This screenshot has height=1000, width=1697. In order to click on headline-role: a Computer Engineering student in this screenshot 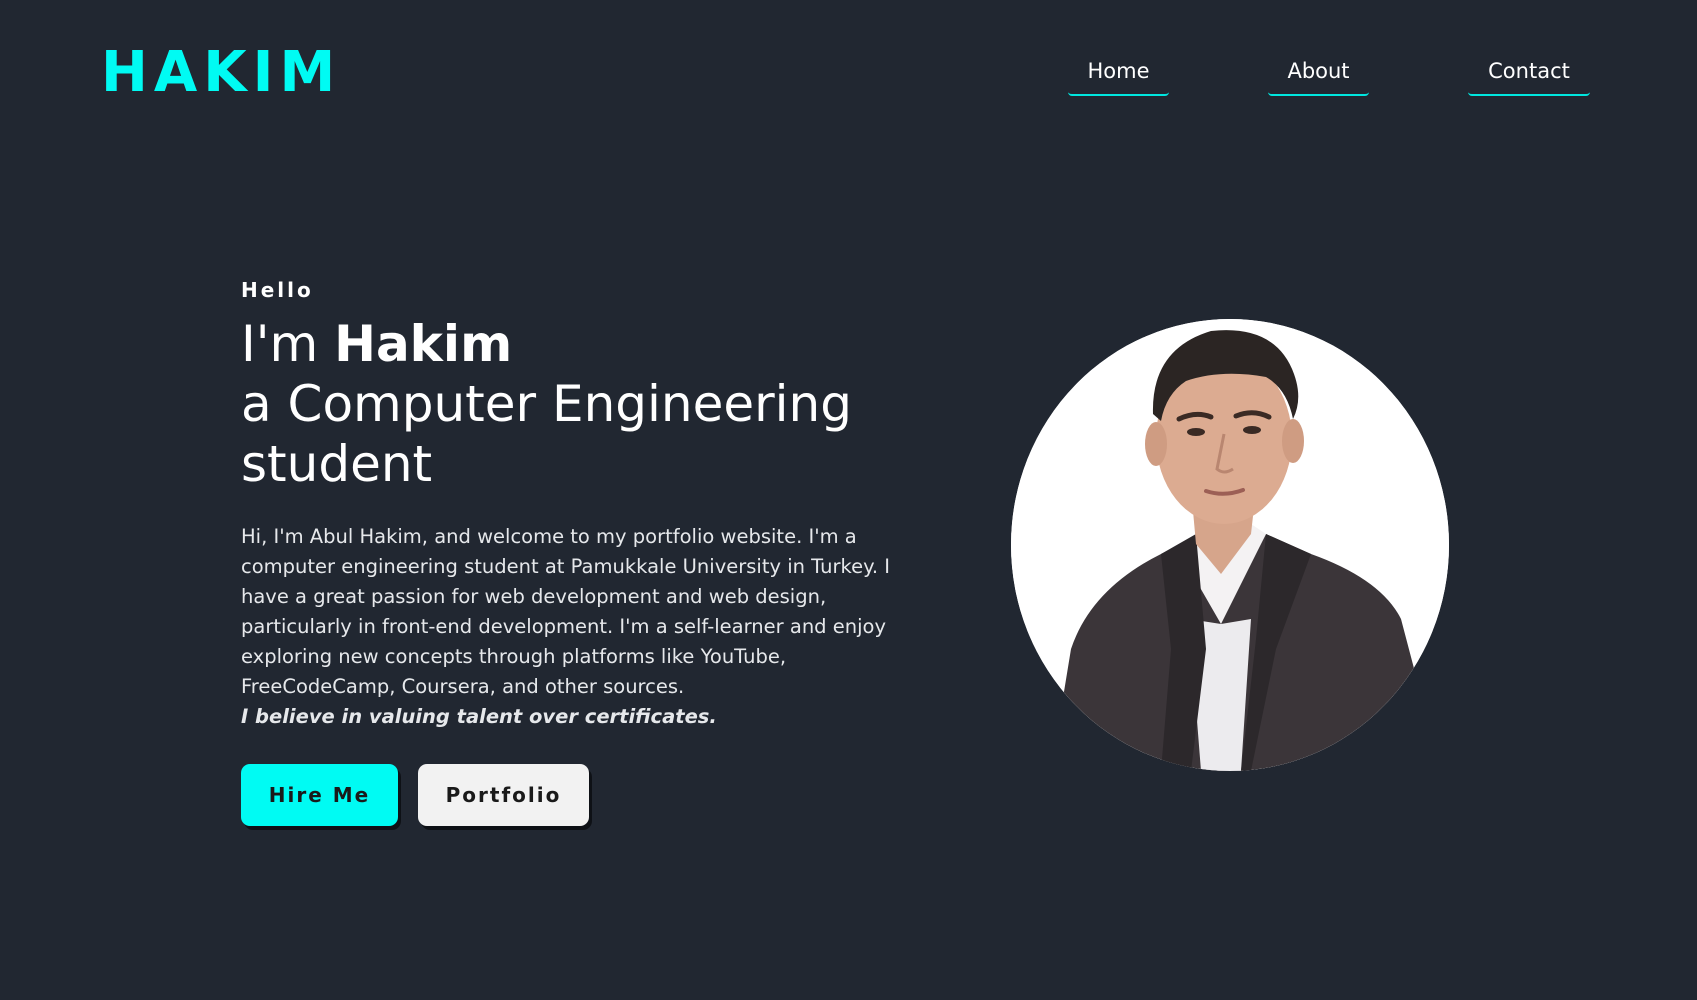, I will do `click(546, 434)`.